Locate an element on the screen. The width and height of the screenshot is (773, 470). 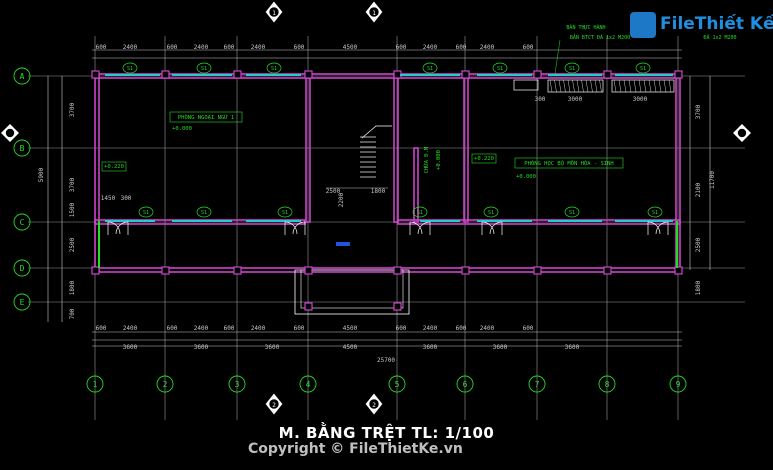
note-leader is located at coordinates (557, 57).